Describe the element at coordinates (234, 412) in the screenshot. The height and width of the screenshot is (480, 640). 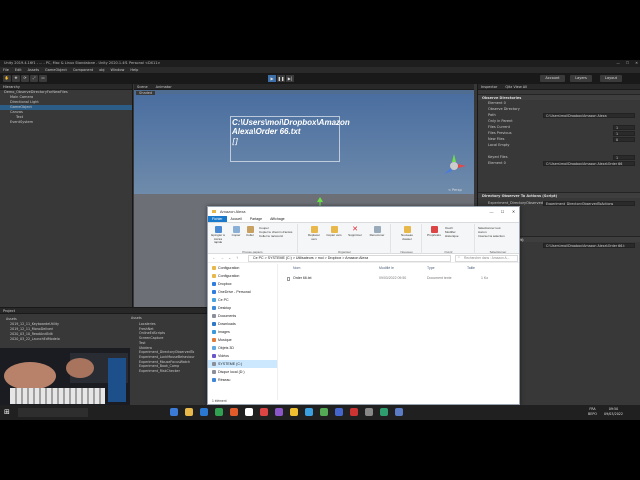
I see `firefox-taskbar-icon` at that location.